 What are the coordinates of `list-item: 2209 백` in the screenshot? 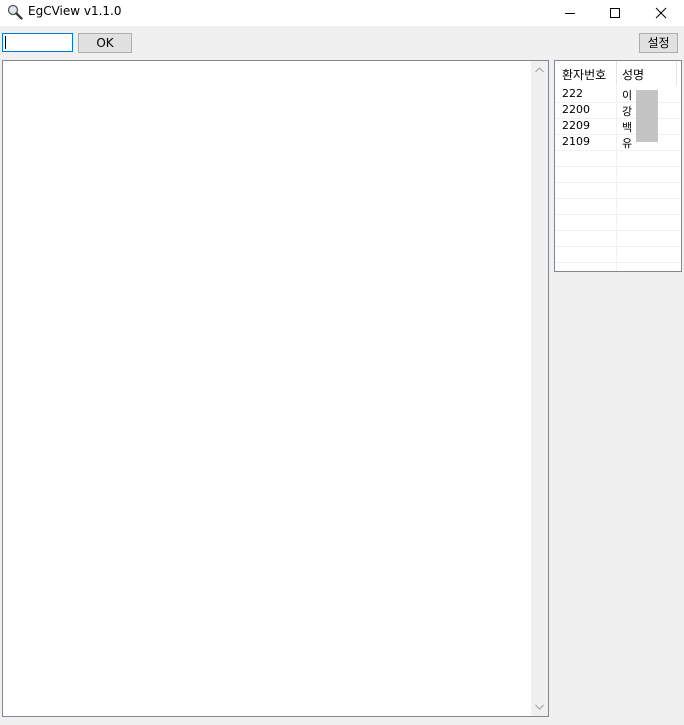 It's located at (618, 126).